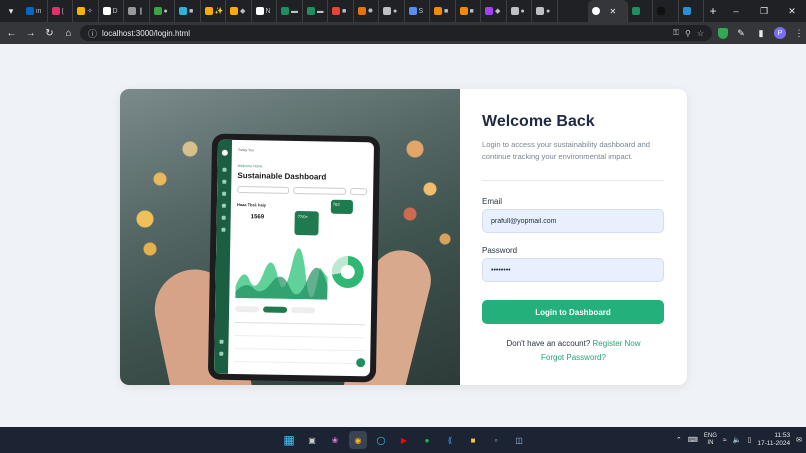 The width and height of the screenshot is (806, 453). Describe the element at coordinates (473, 440) in the screenshot. I see `file-explorer-icon: ■` at that location.